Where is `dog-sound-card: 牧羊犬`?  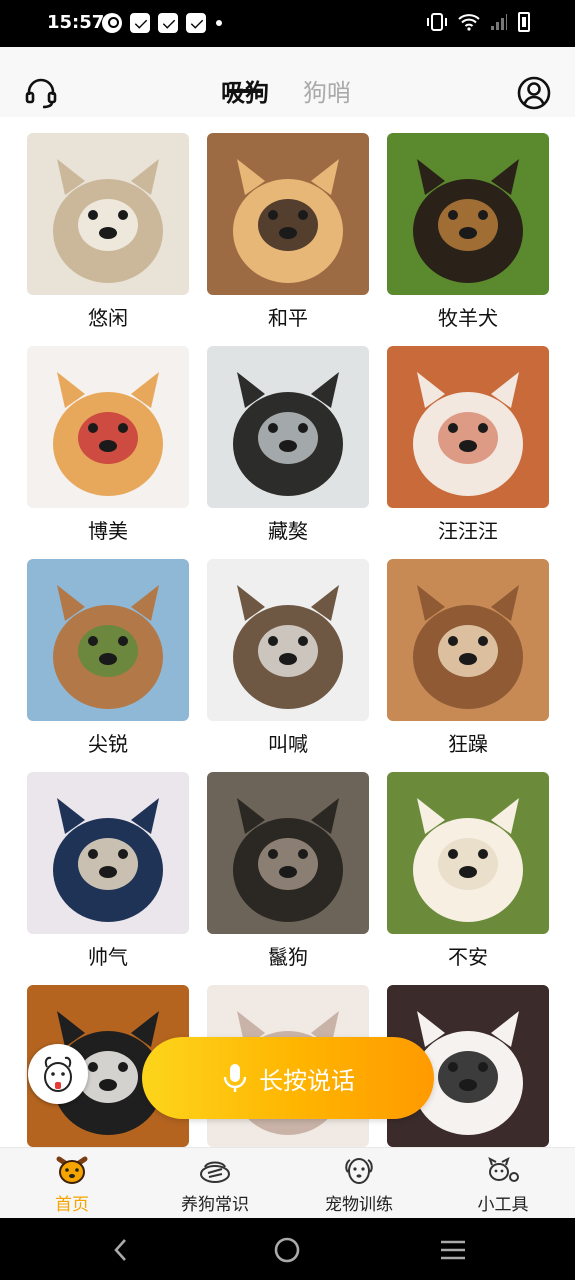
dog-sound-card: 牧羊犬 is located at coordinates (468, 232).